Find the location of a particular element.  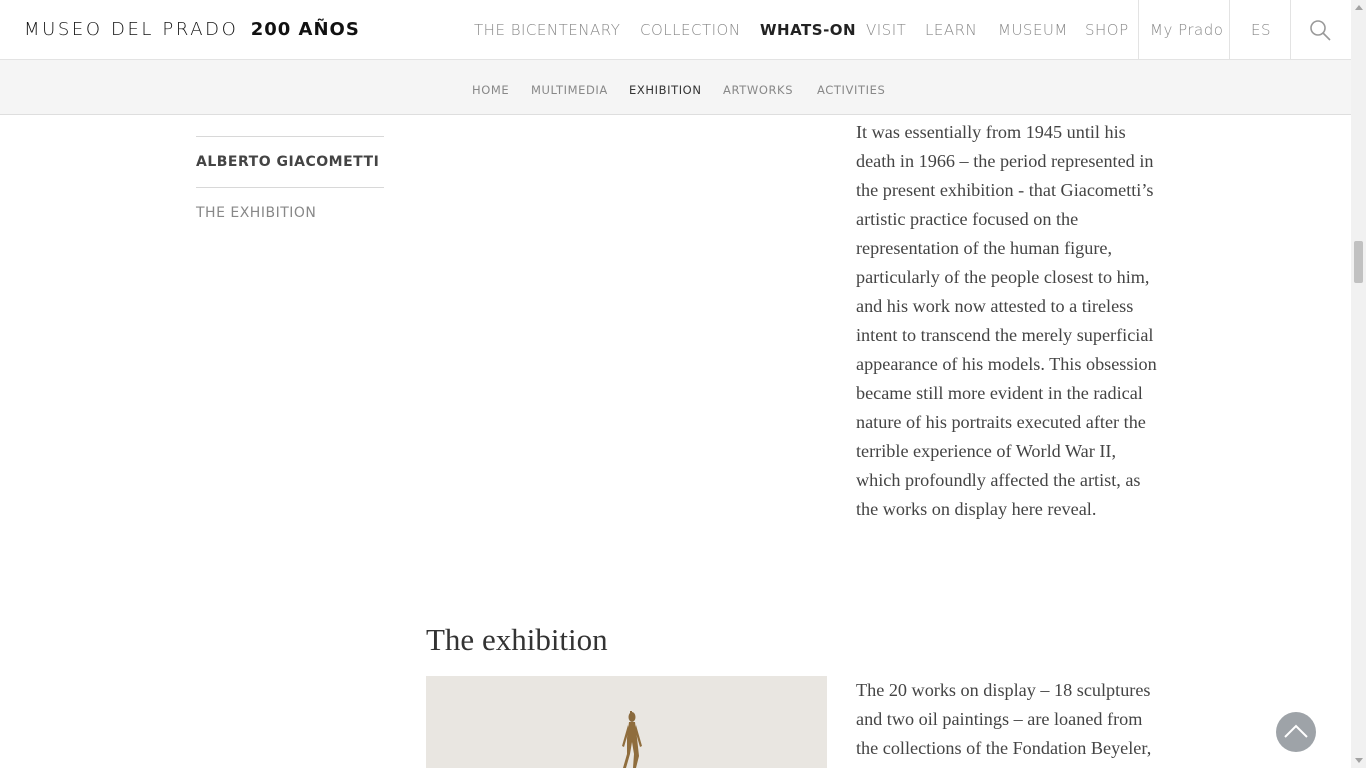

chevron-up-icon is located at coordinates (1296, 731).